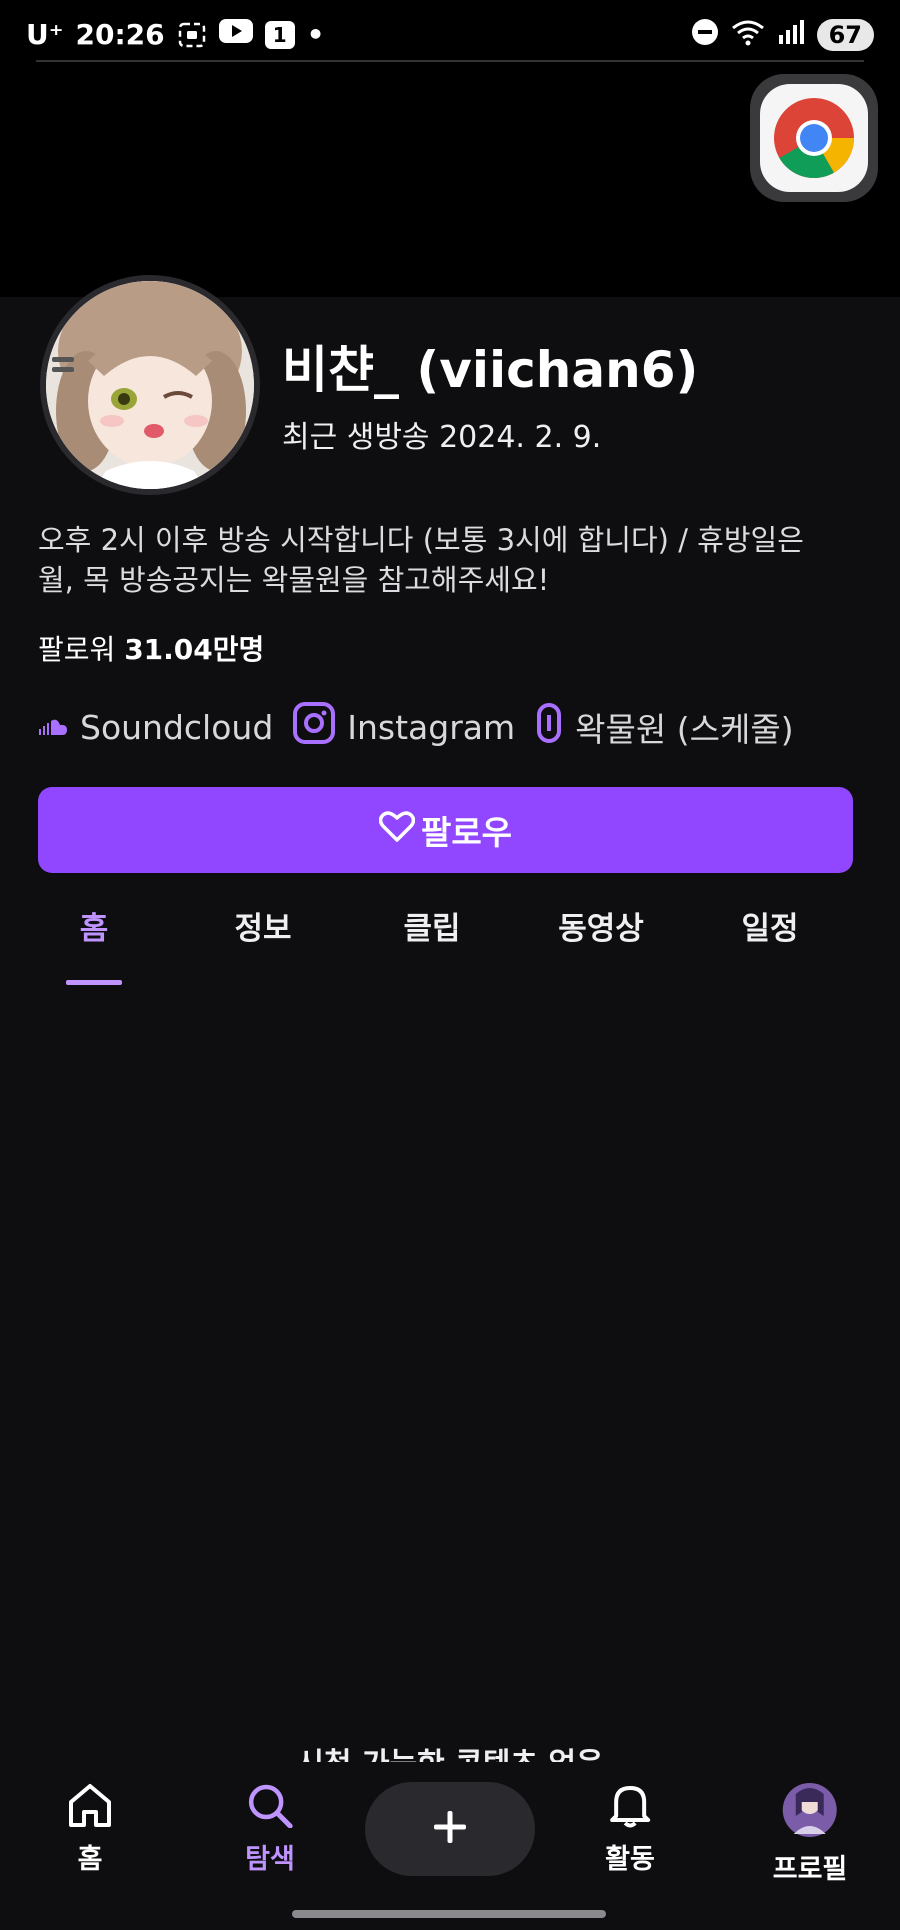 The height and width of the screenshot is (1930, 900). What do you see at coordinates (769, 925) in the screenshot?
I see `tab-schedule: 일정` at bounding box center [769, 925].